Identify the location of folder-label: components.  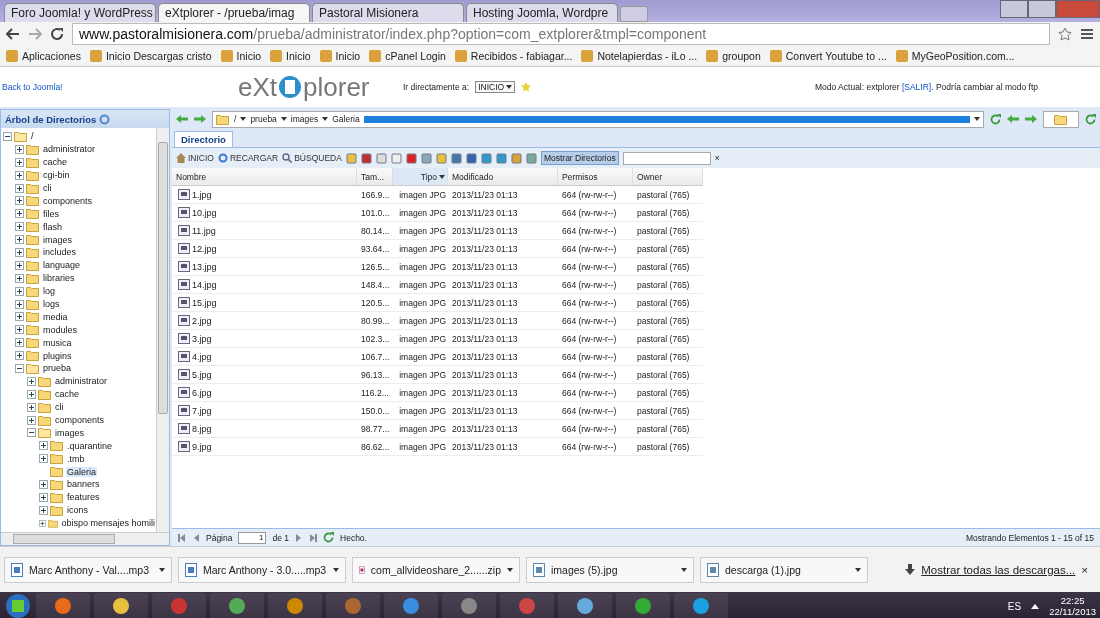
(68, 200).